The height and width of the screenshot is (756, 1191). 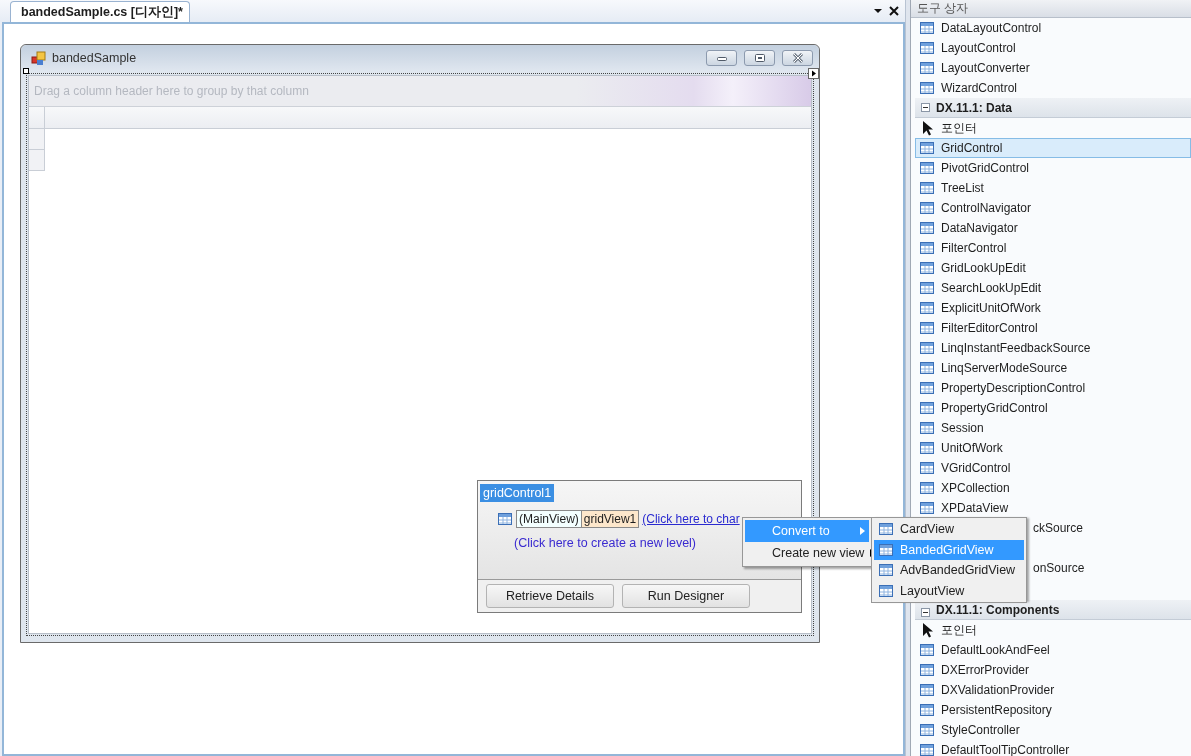 What do you see at coordinates (39, 58) in the screenshot?
I see `form-icon` at bounding box center [39, 58].